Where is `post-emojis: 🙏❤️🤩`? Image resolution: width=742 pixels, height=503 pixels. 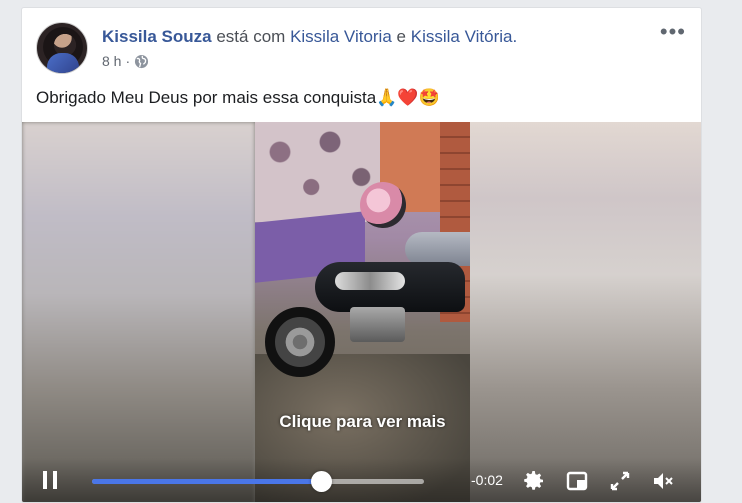
post-emojis: 🙏❤️🤩 is located at coordinates (408, 98).